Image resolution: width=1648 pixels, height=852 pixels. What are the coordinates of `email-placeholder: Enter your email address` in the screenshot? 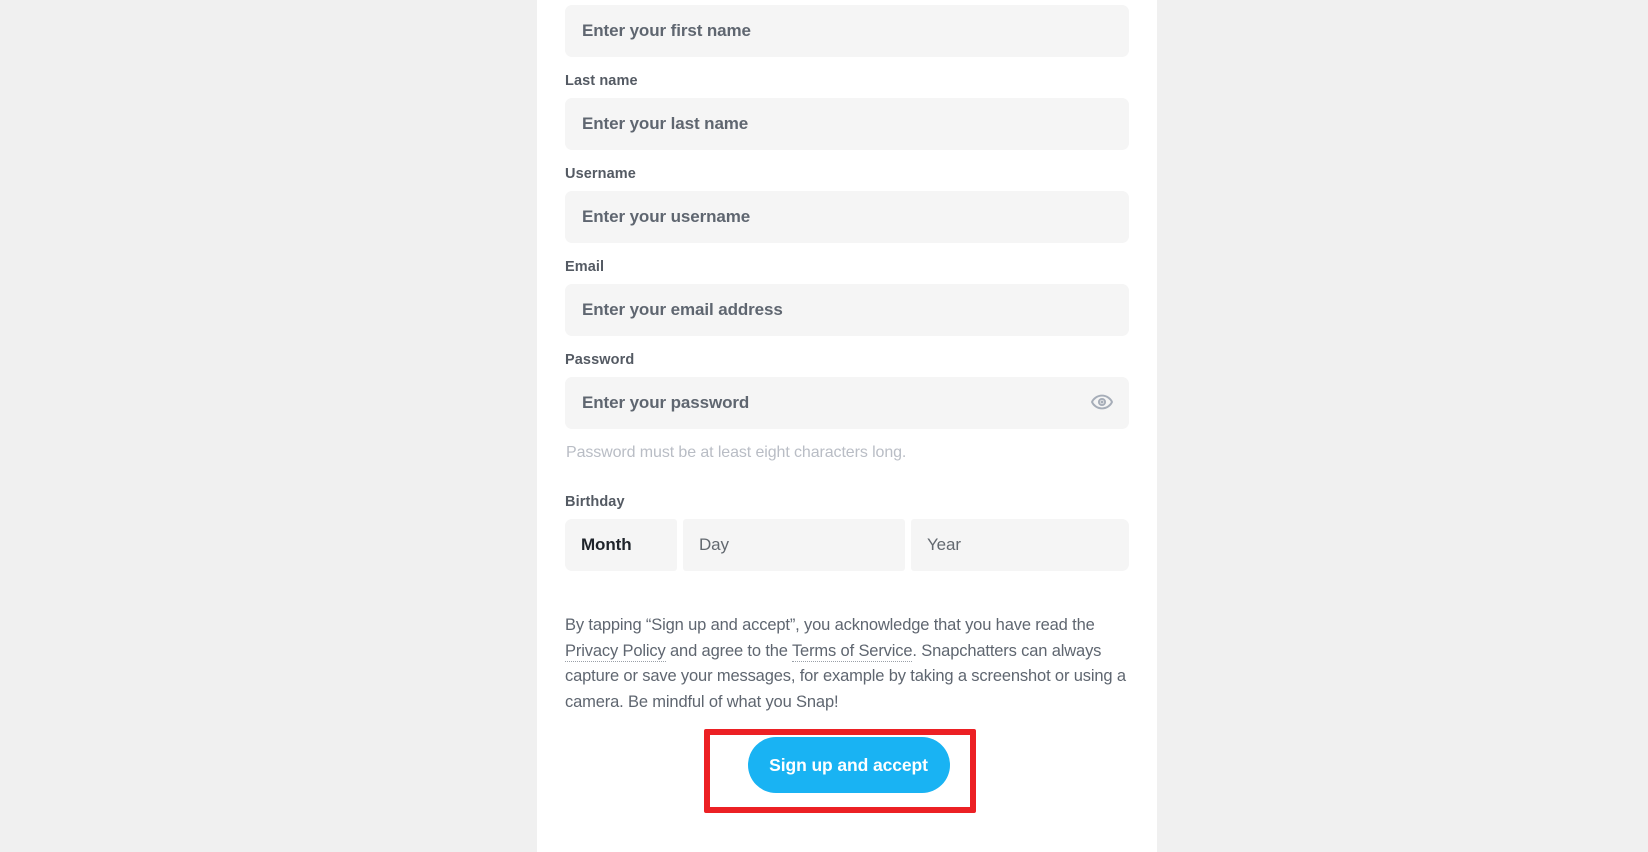 It's located at (682, 309).